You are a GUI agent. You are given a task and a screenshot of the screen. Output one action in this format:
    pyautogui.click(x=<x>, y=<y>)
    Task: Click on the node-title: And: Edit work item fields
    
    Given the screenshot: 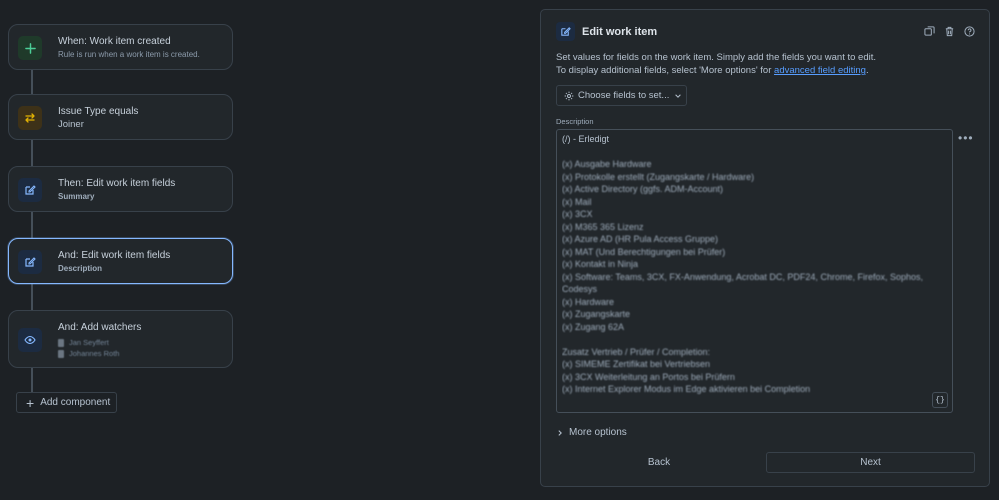 What is the action you would take?
    pyautogui.click(x=114, y=255)
    